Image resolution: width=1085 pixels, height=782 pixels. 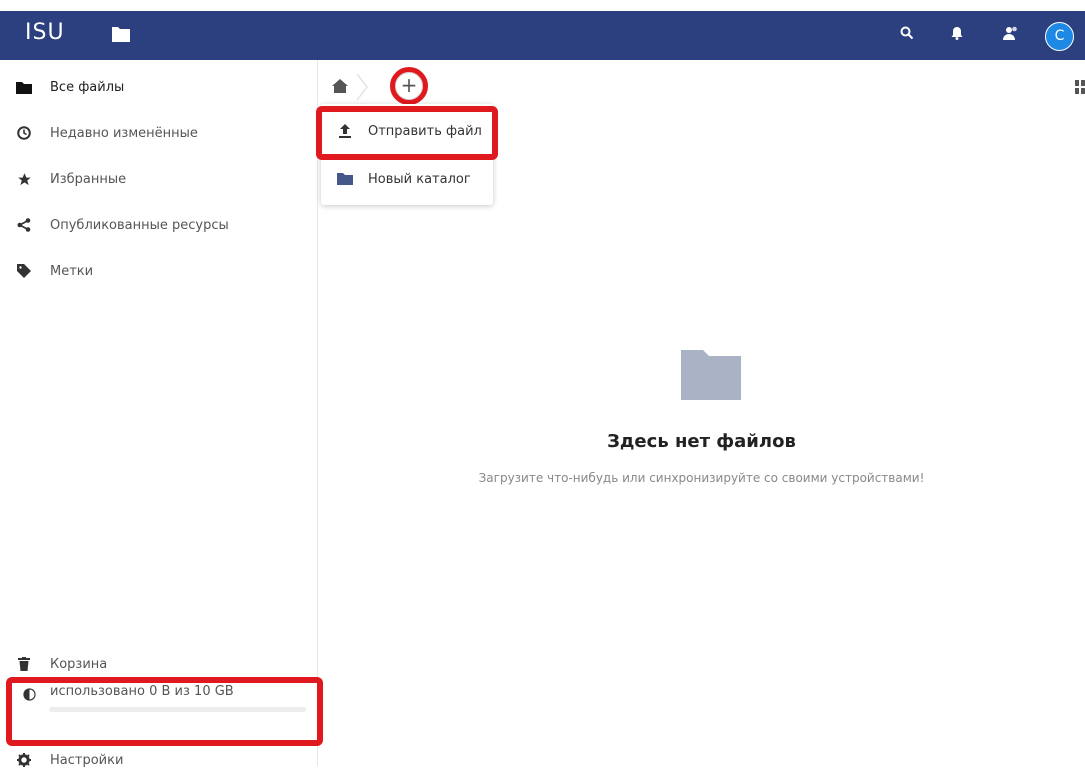 I want to click on share-icon, so click(x=24, y=225).